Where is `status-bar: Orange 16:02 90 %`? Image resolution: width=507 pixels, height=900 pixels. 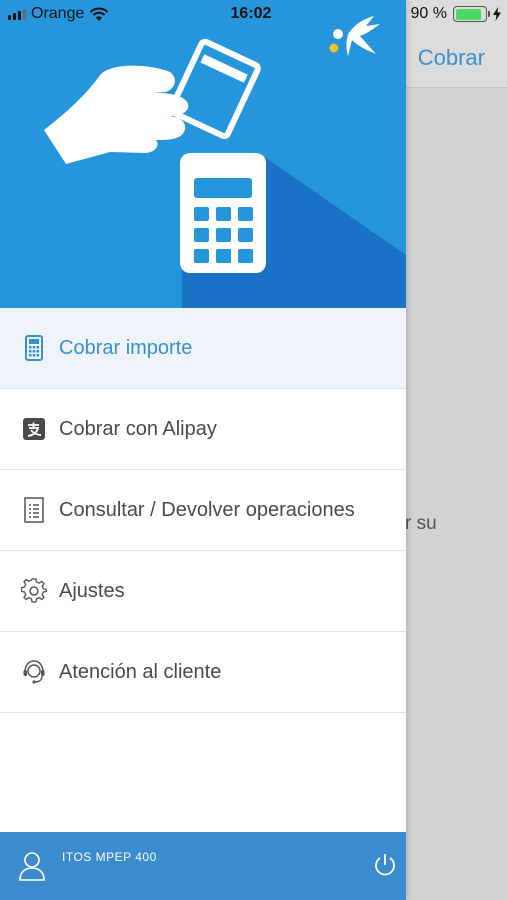
status-bar: Orange 16:02 90 % is located at coordinates (253, 15).